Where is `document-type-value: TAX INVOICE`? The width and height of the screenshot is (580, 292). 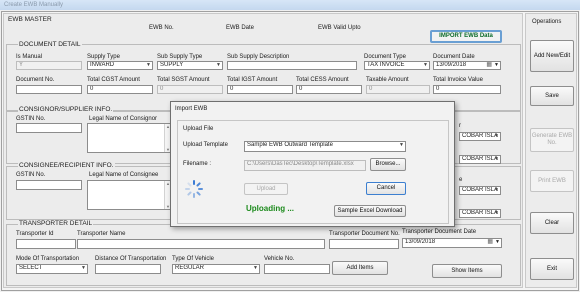
document-type-value: TAX INVOICE is located at coordinates (386, 65).